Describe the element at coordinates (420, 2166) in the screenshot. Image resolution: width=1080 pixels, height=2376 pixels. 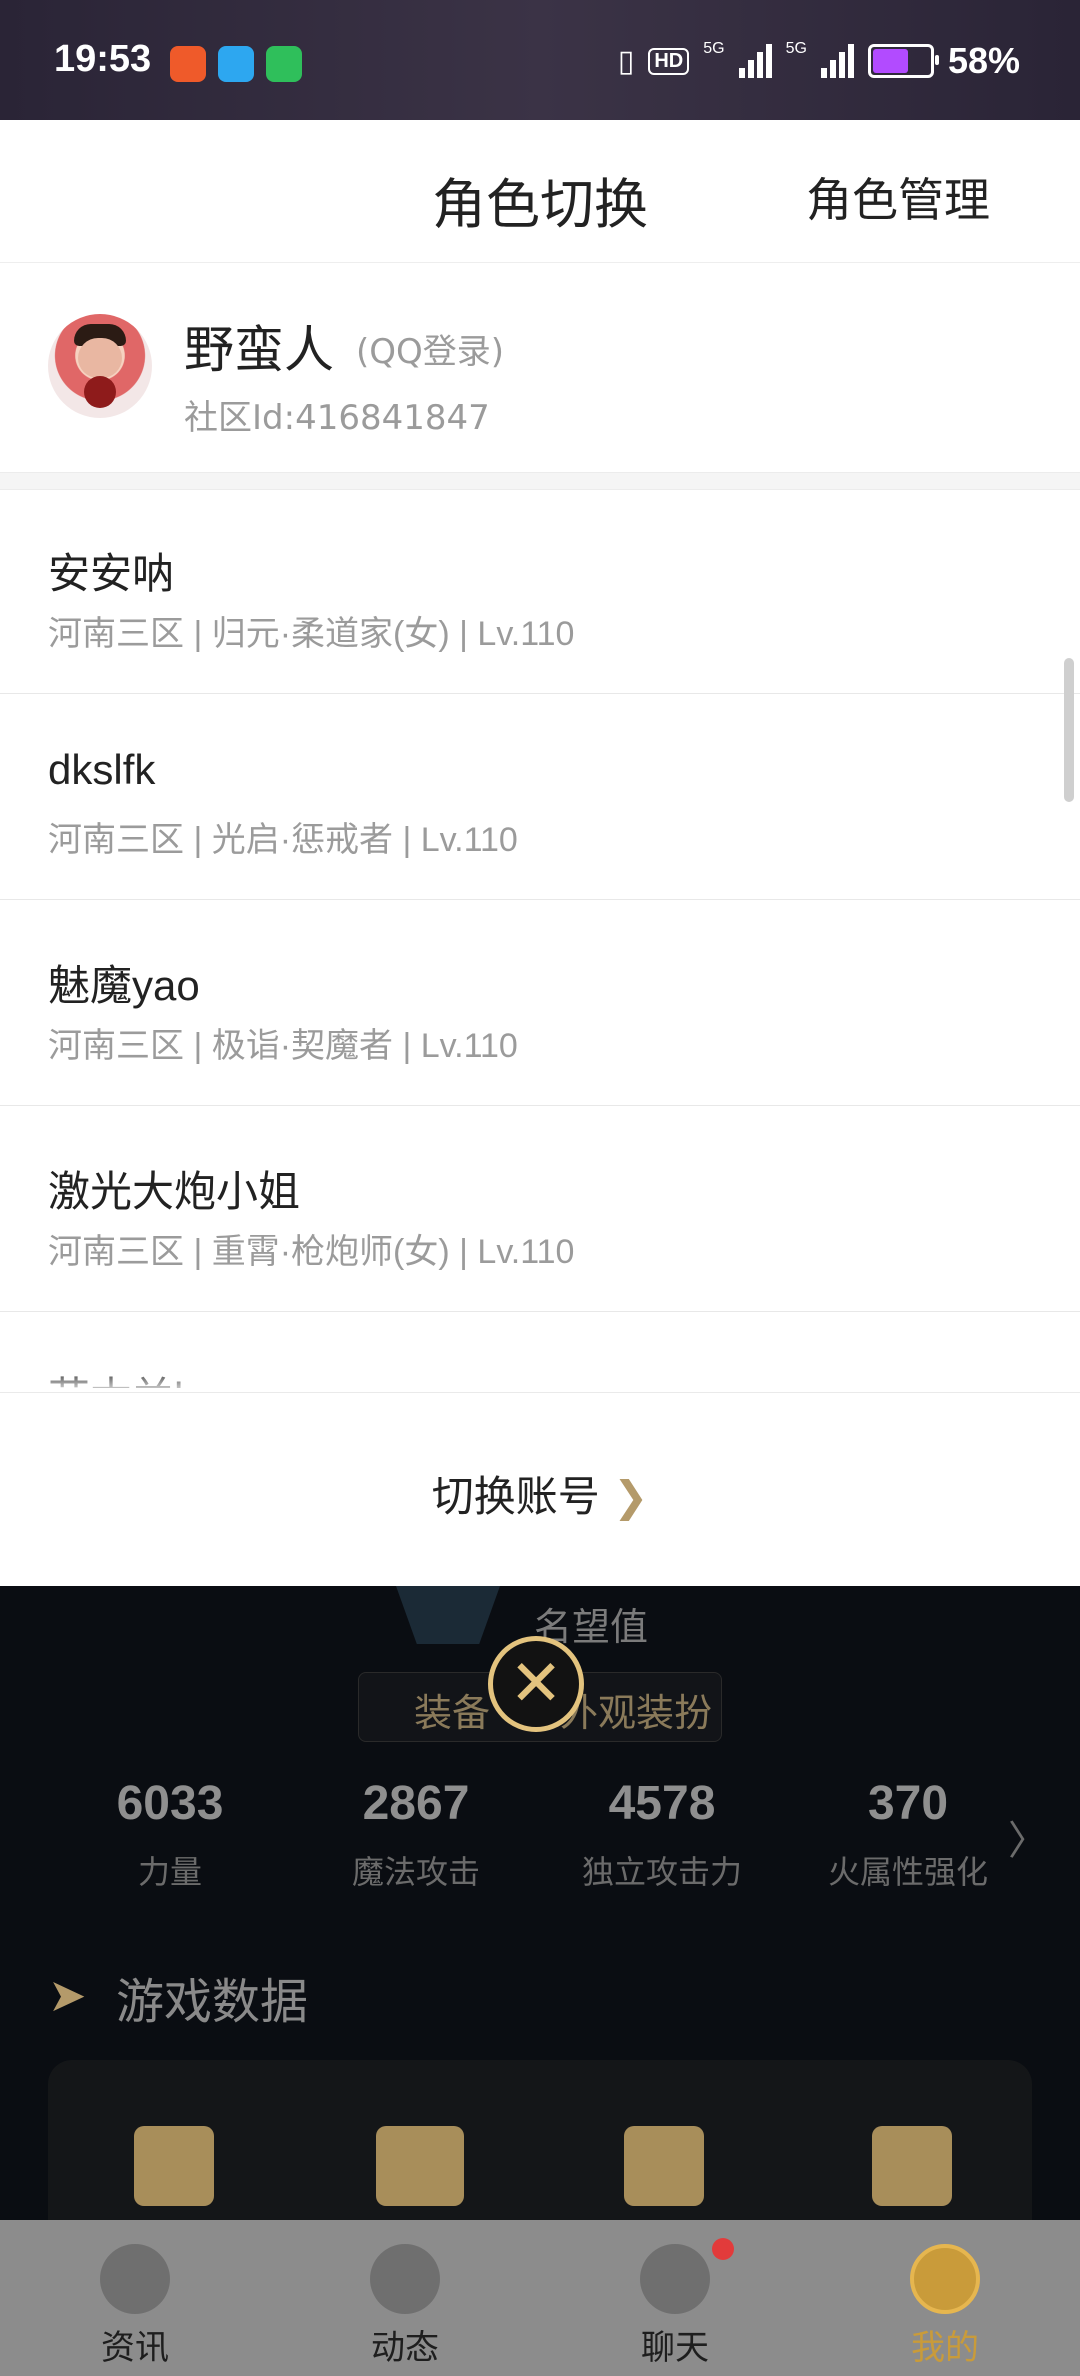
I see `game-data-bag-icon` at that location.